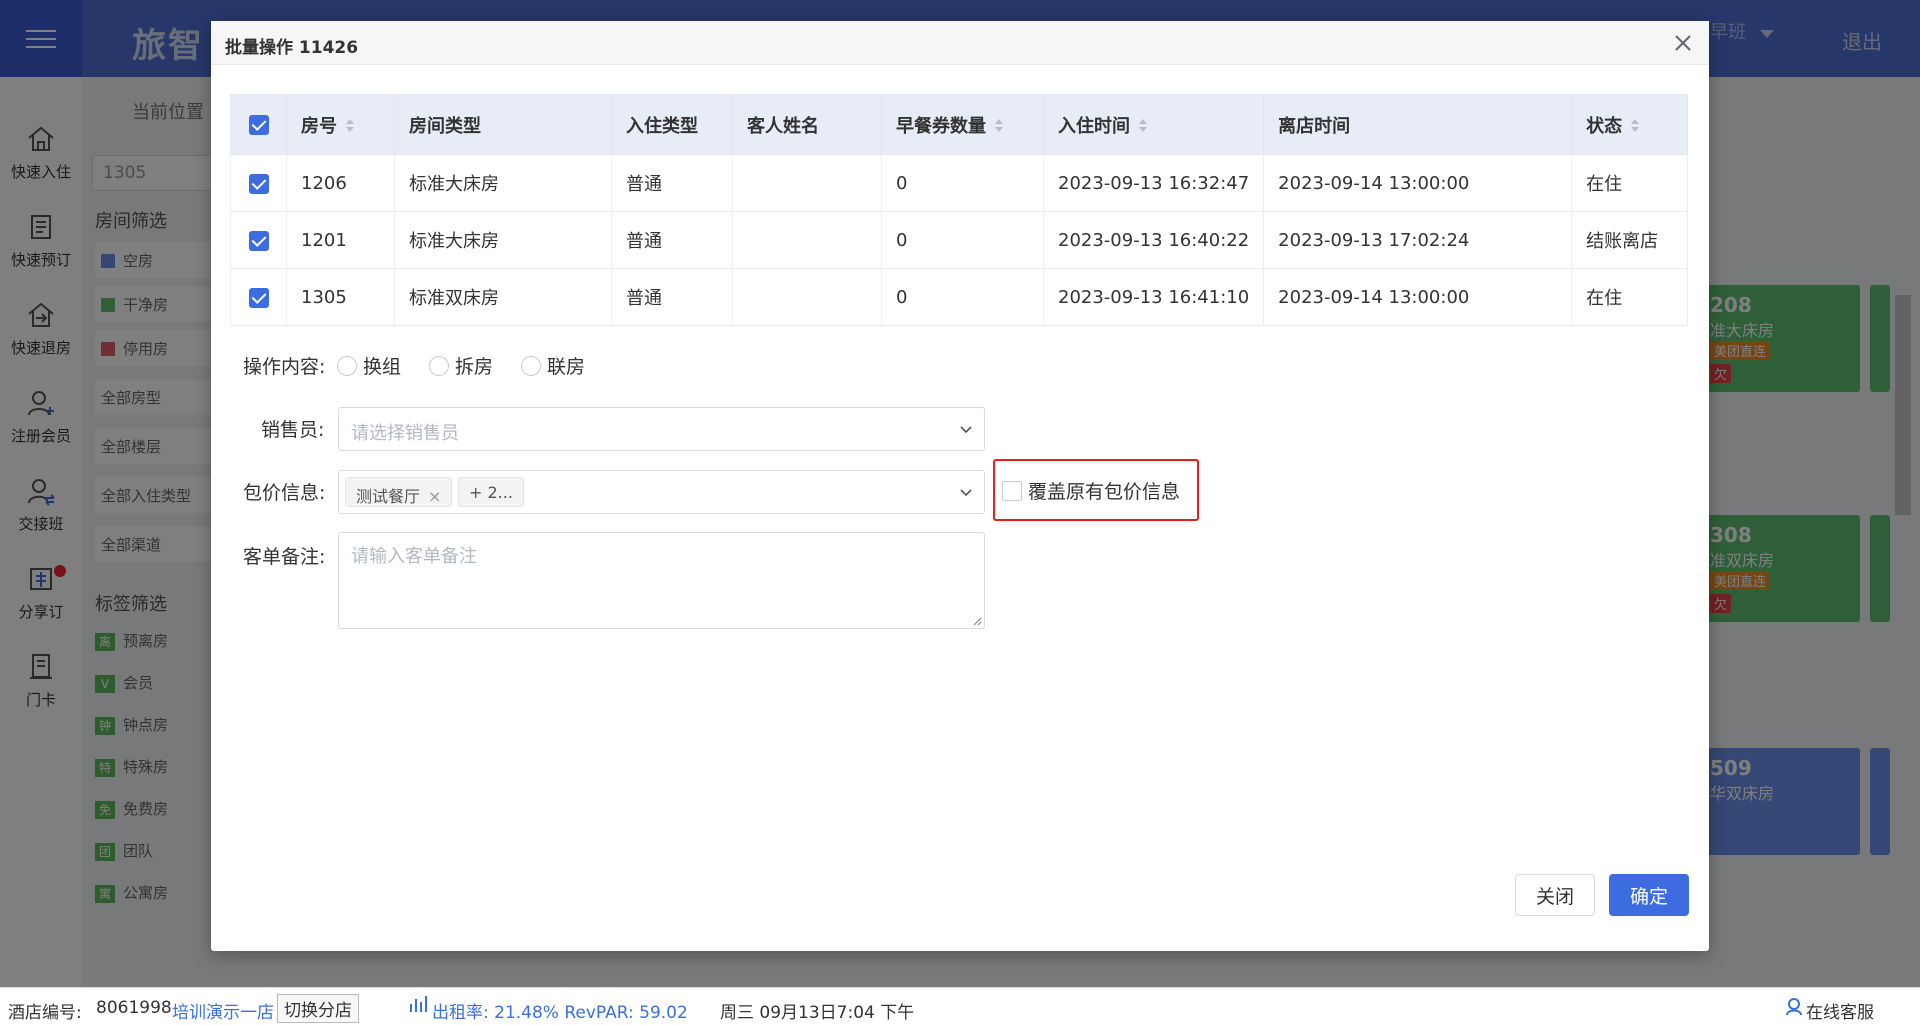 The width and height of the screenshot is (1920, 1025). What do you see at coordinates (382, 367) in the screenshot?
I see `radio-label: 换组` at bounding box center [382, 367].